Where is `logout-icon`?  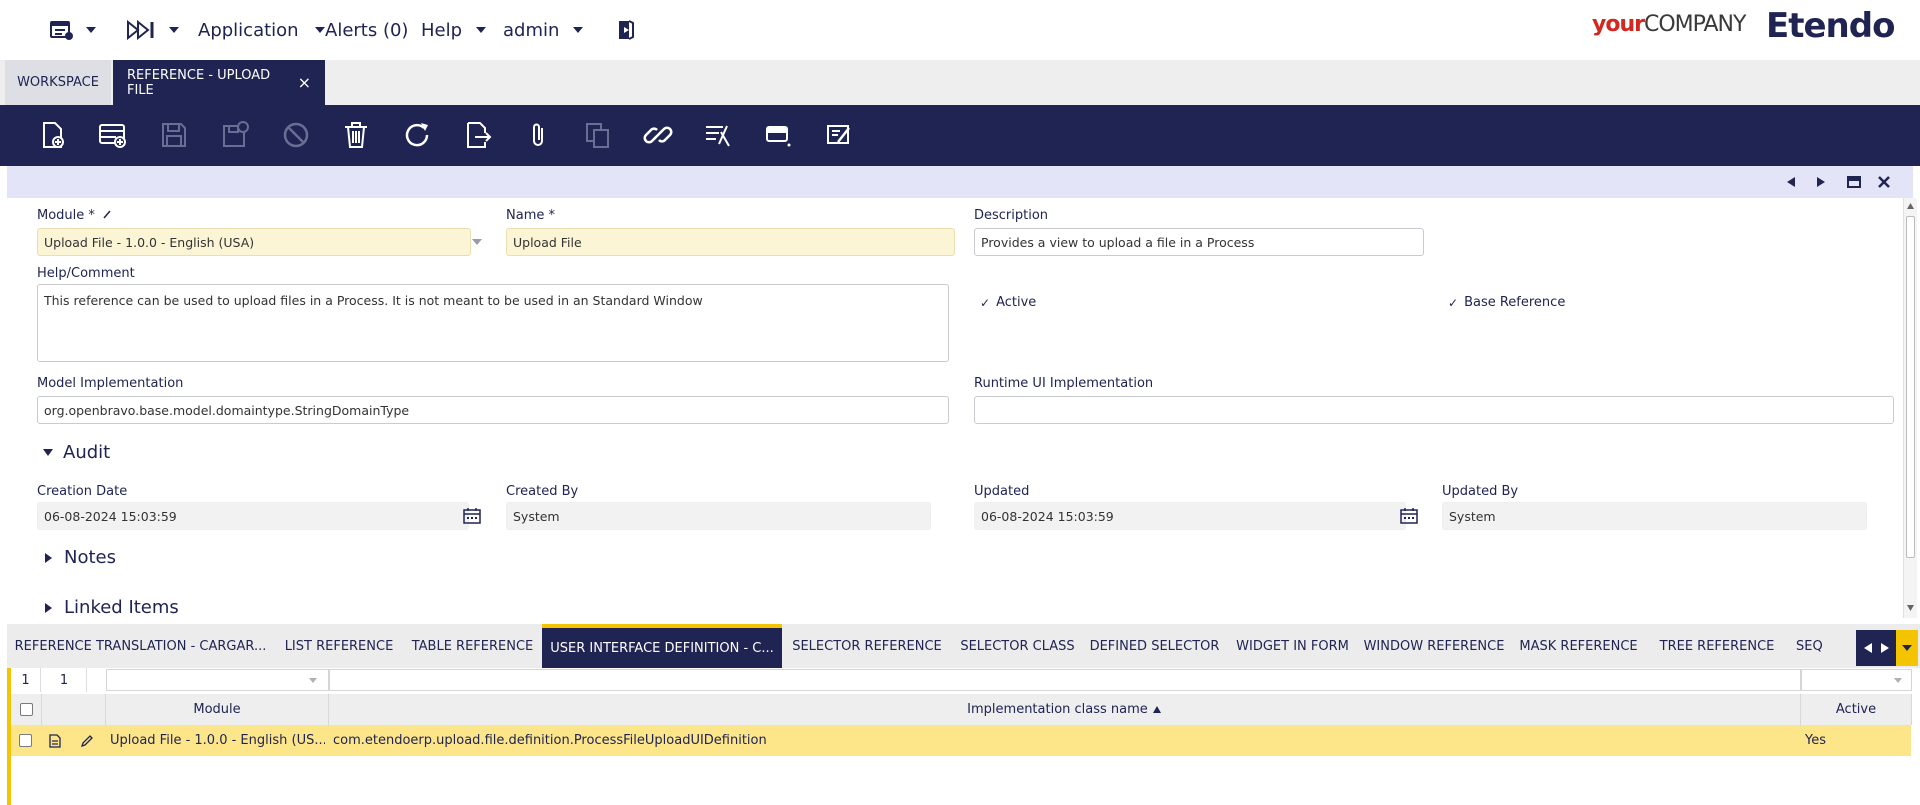 logout-icon is located at coordinates (626, 30).